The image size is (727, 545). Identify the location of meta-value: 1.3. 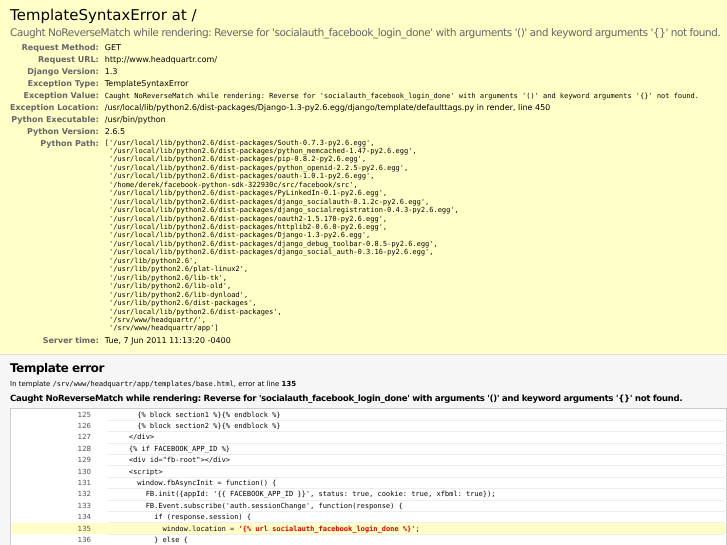
(111, 71).